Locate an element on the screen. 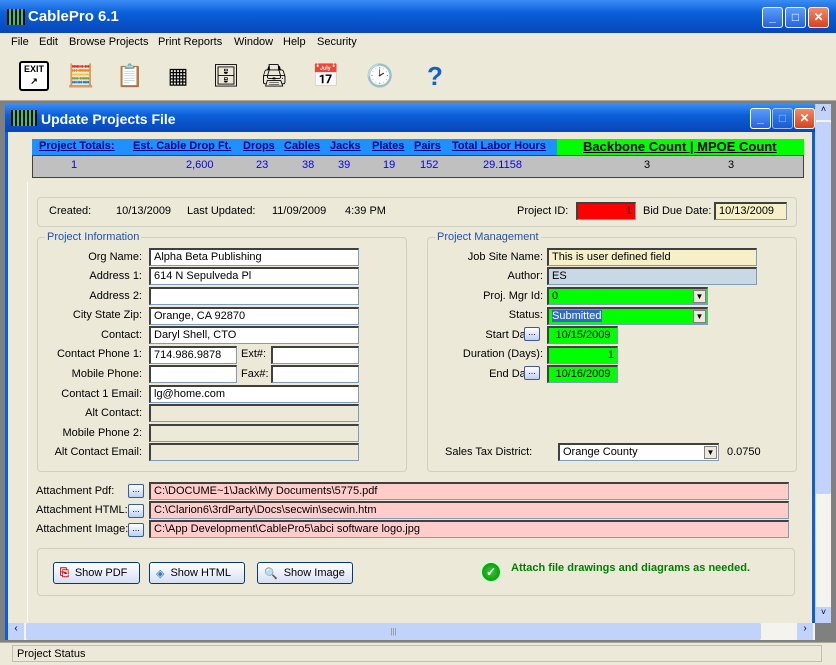  start-date-input: 10/15/2009 is located at coordinates (582, 335).